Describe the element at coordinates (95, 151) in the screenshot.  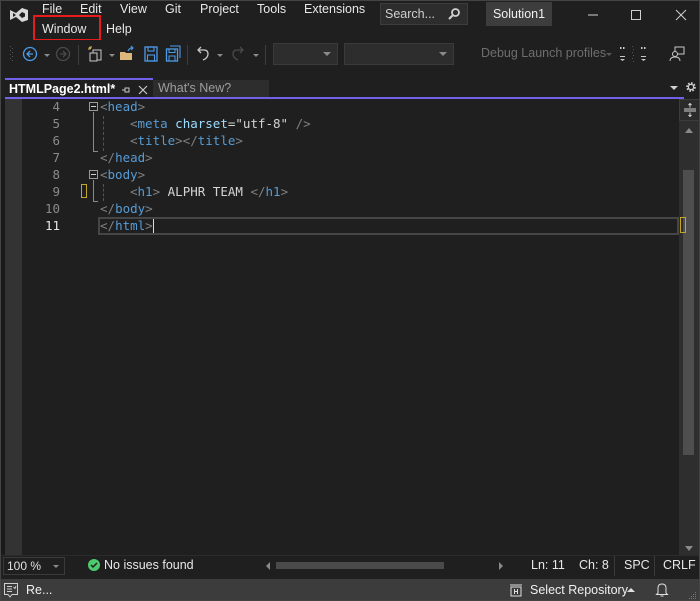
I see `fold-guide-end` at that location.